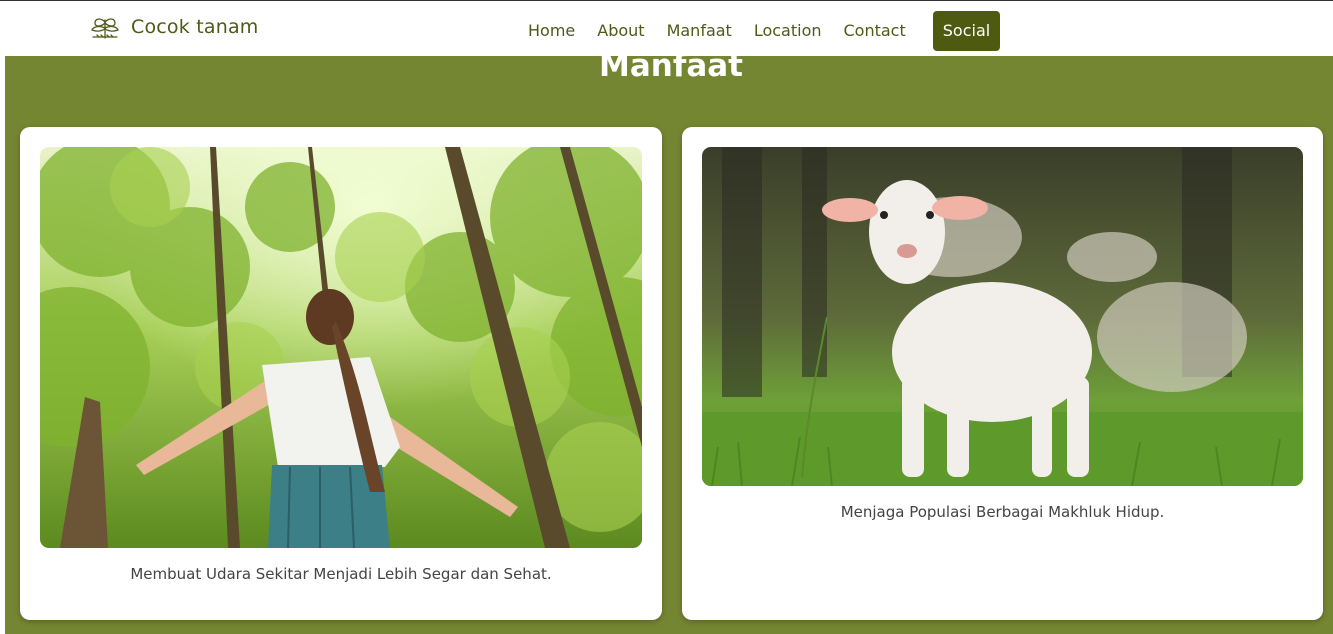  What do you see at coordinates (1002, 512) in the screenshot?
I see `benefit-caption: Menjaga Populasi Berbagai Makhluk Hidup.` at bounding box center [1002, 512].